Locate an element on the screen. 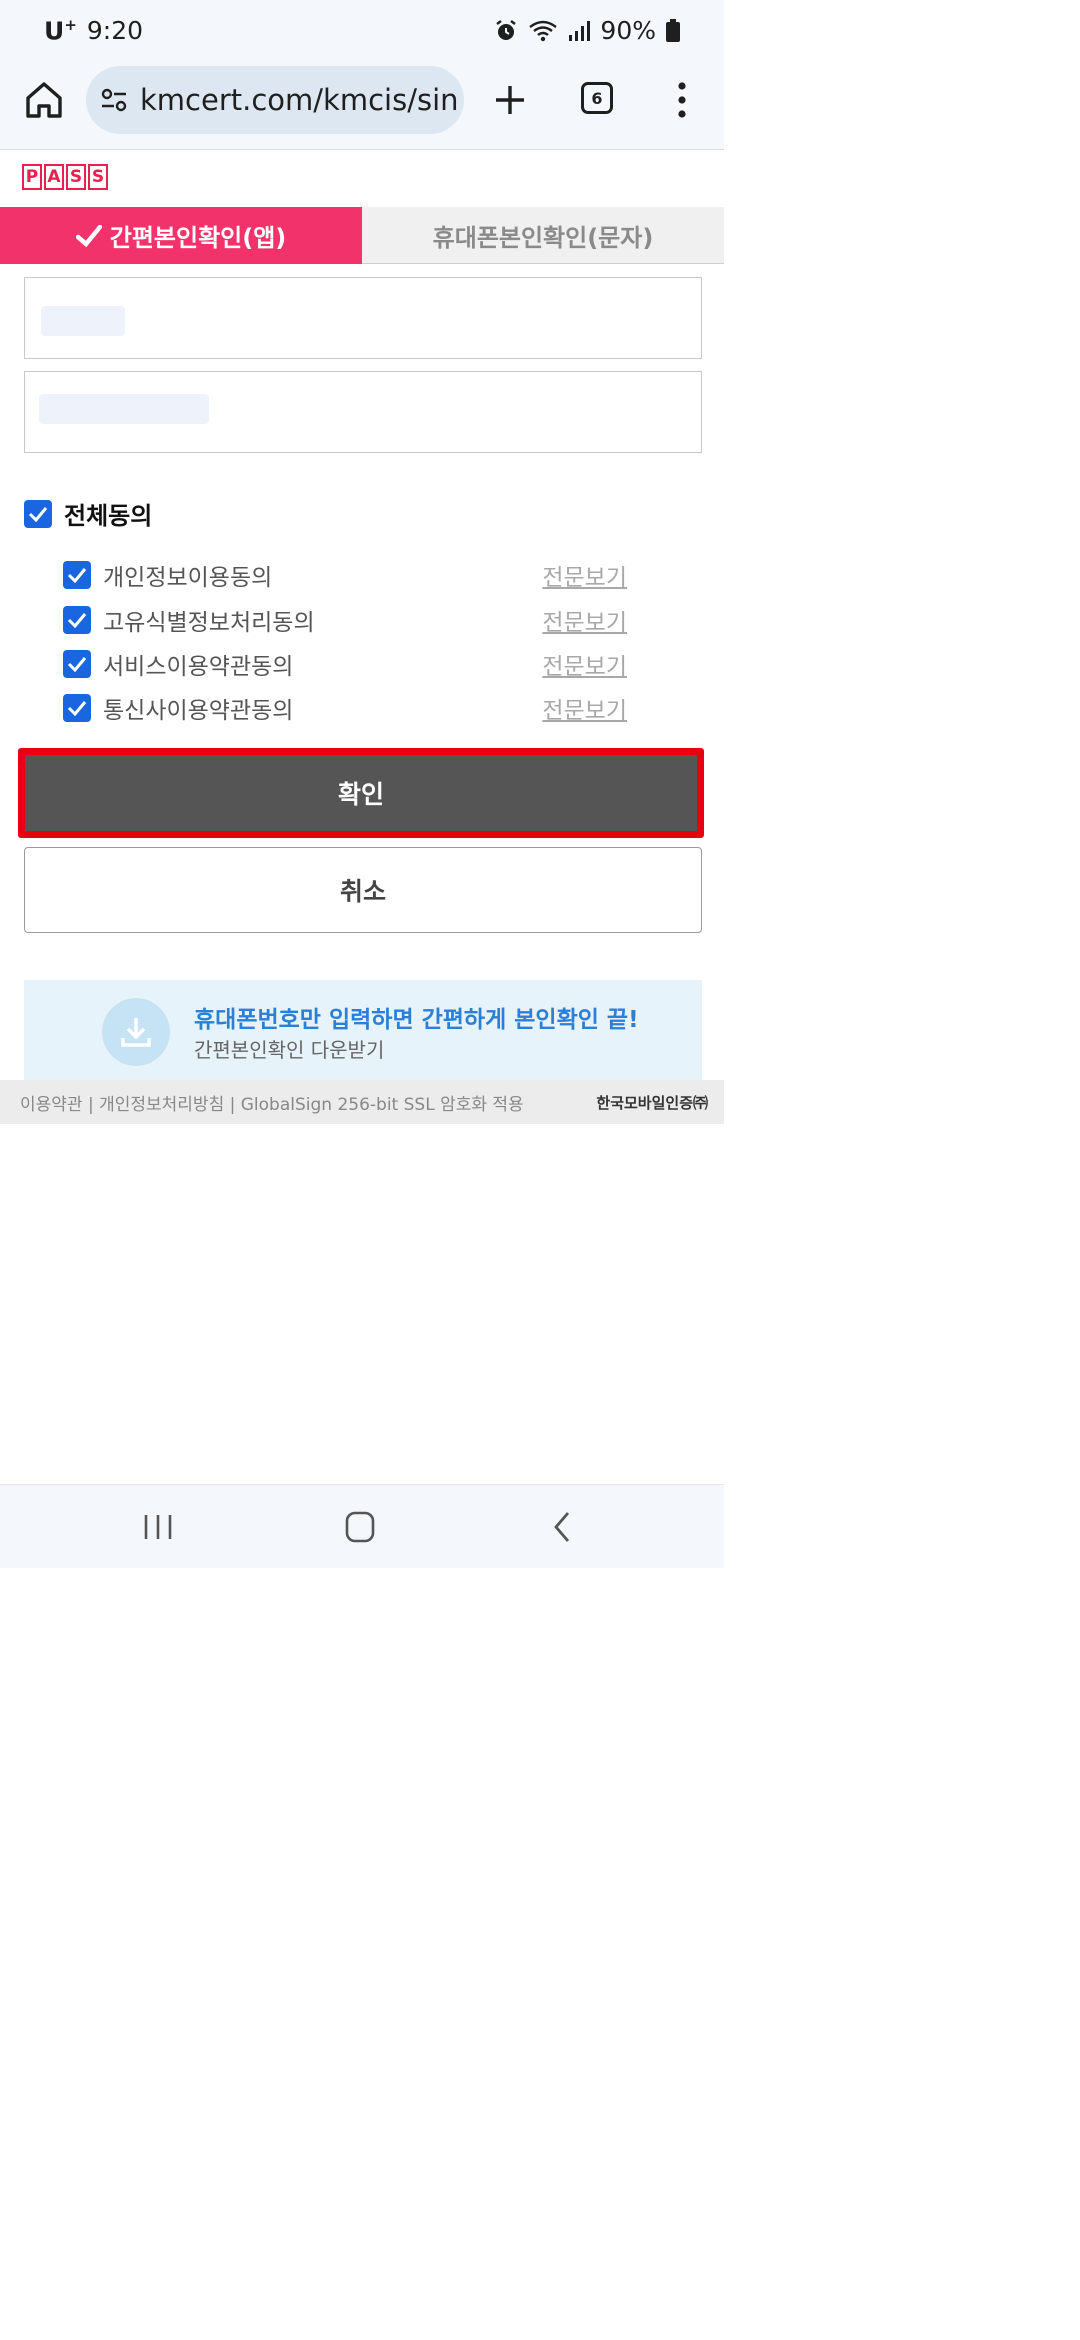 Image resolution: width=1080 pixels, height=2340 pixels. address-bar: kmcert.com/kmcis/sin is located at coordinates (275, 100).